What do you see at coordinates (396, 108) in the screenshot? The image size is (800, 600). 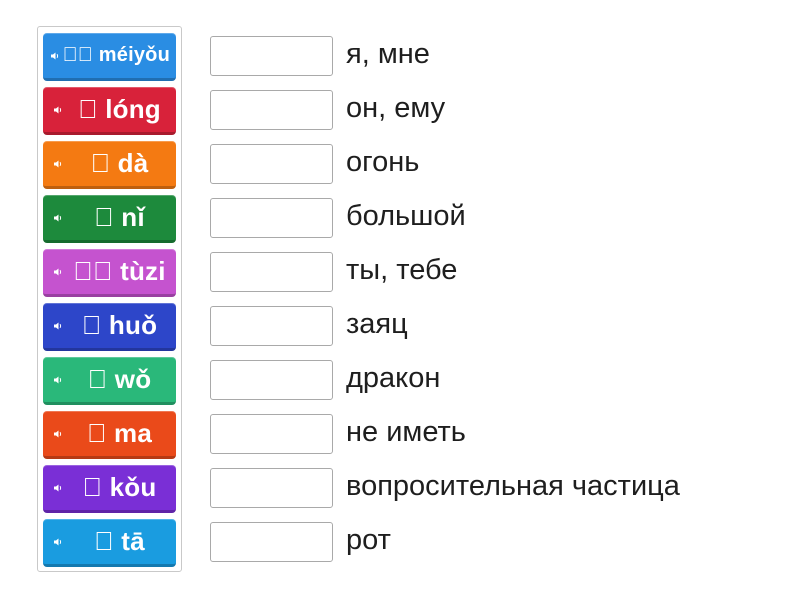 I see `term-label: он, ему` at bounding box center [396, 108].